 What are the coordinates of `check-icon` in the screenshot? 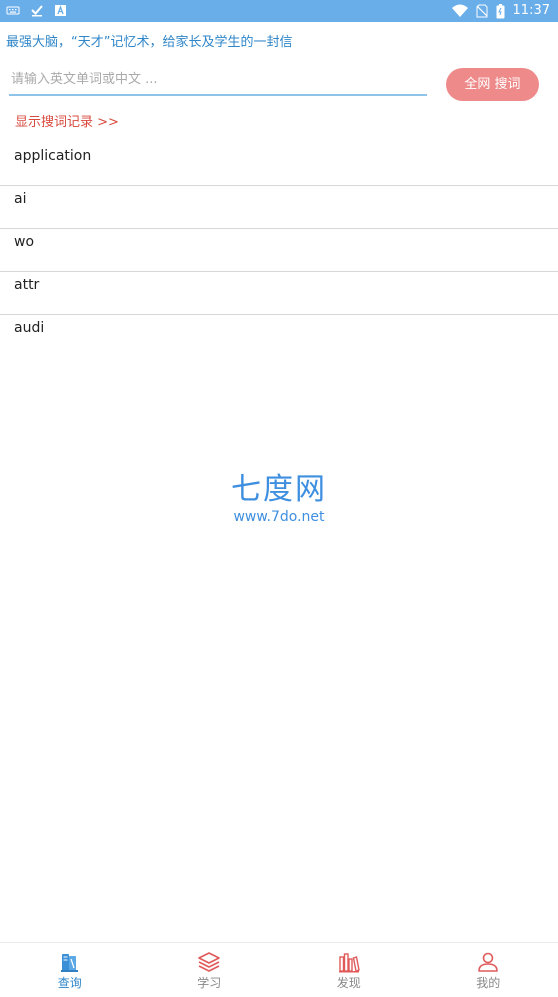 It's located at (37, 10).